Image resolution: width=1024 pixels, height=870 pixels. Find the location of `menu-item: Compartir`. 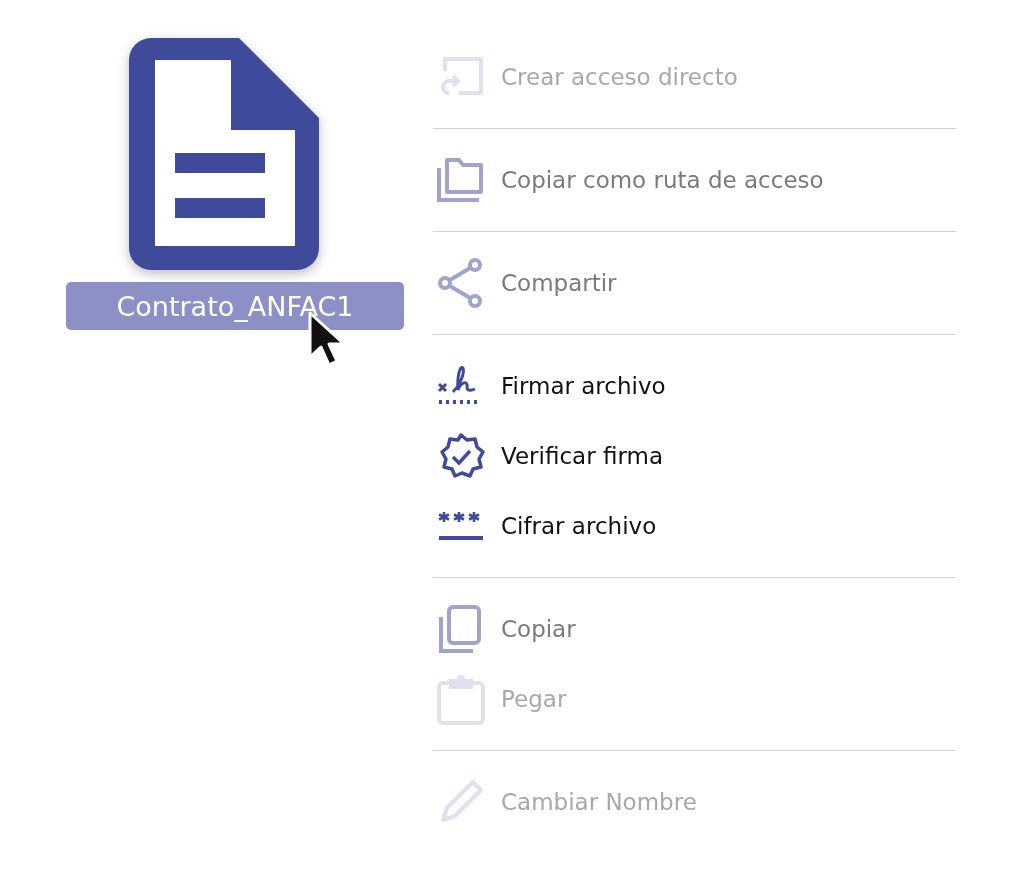

menu-item: Compartir is located at coordinates (559, 283).